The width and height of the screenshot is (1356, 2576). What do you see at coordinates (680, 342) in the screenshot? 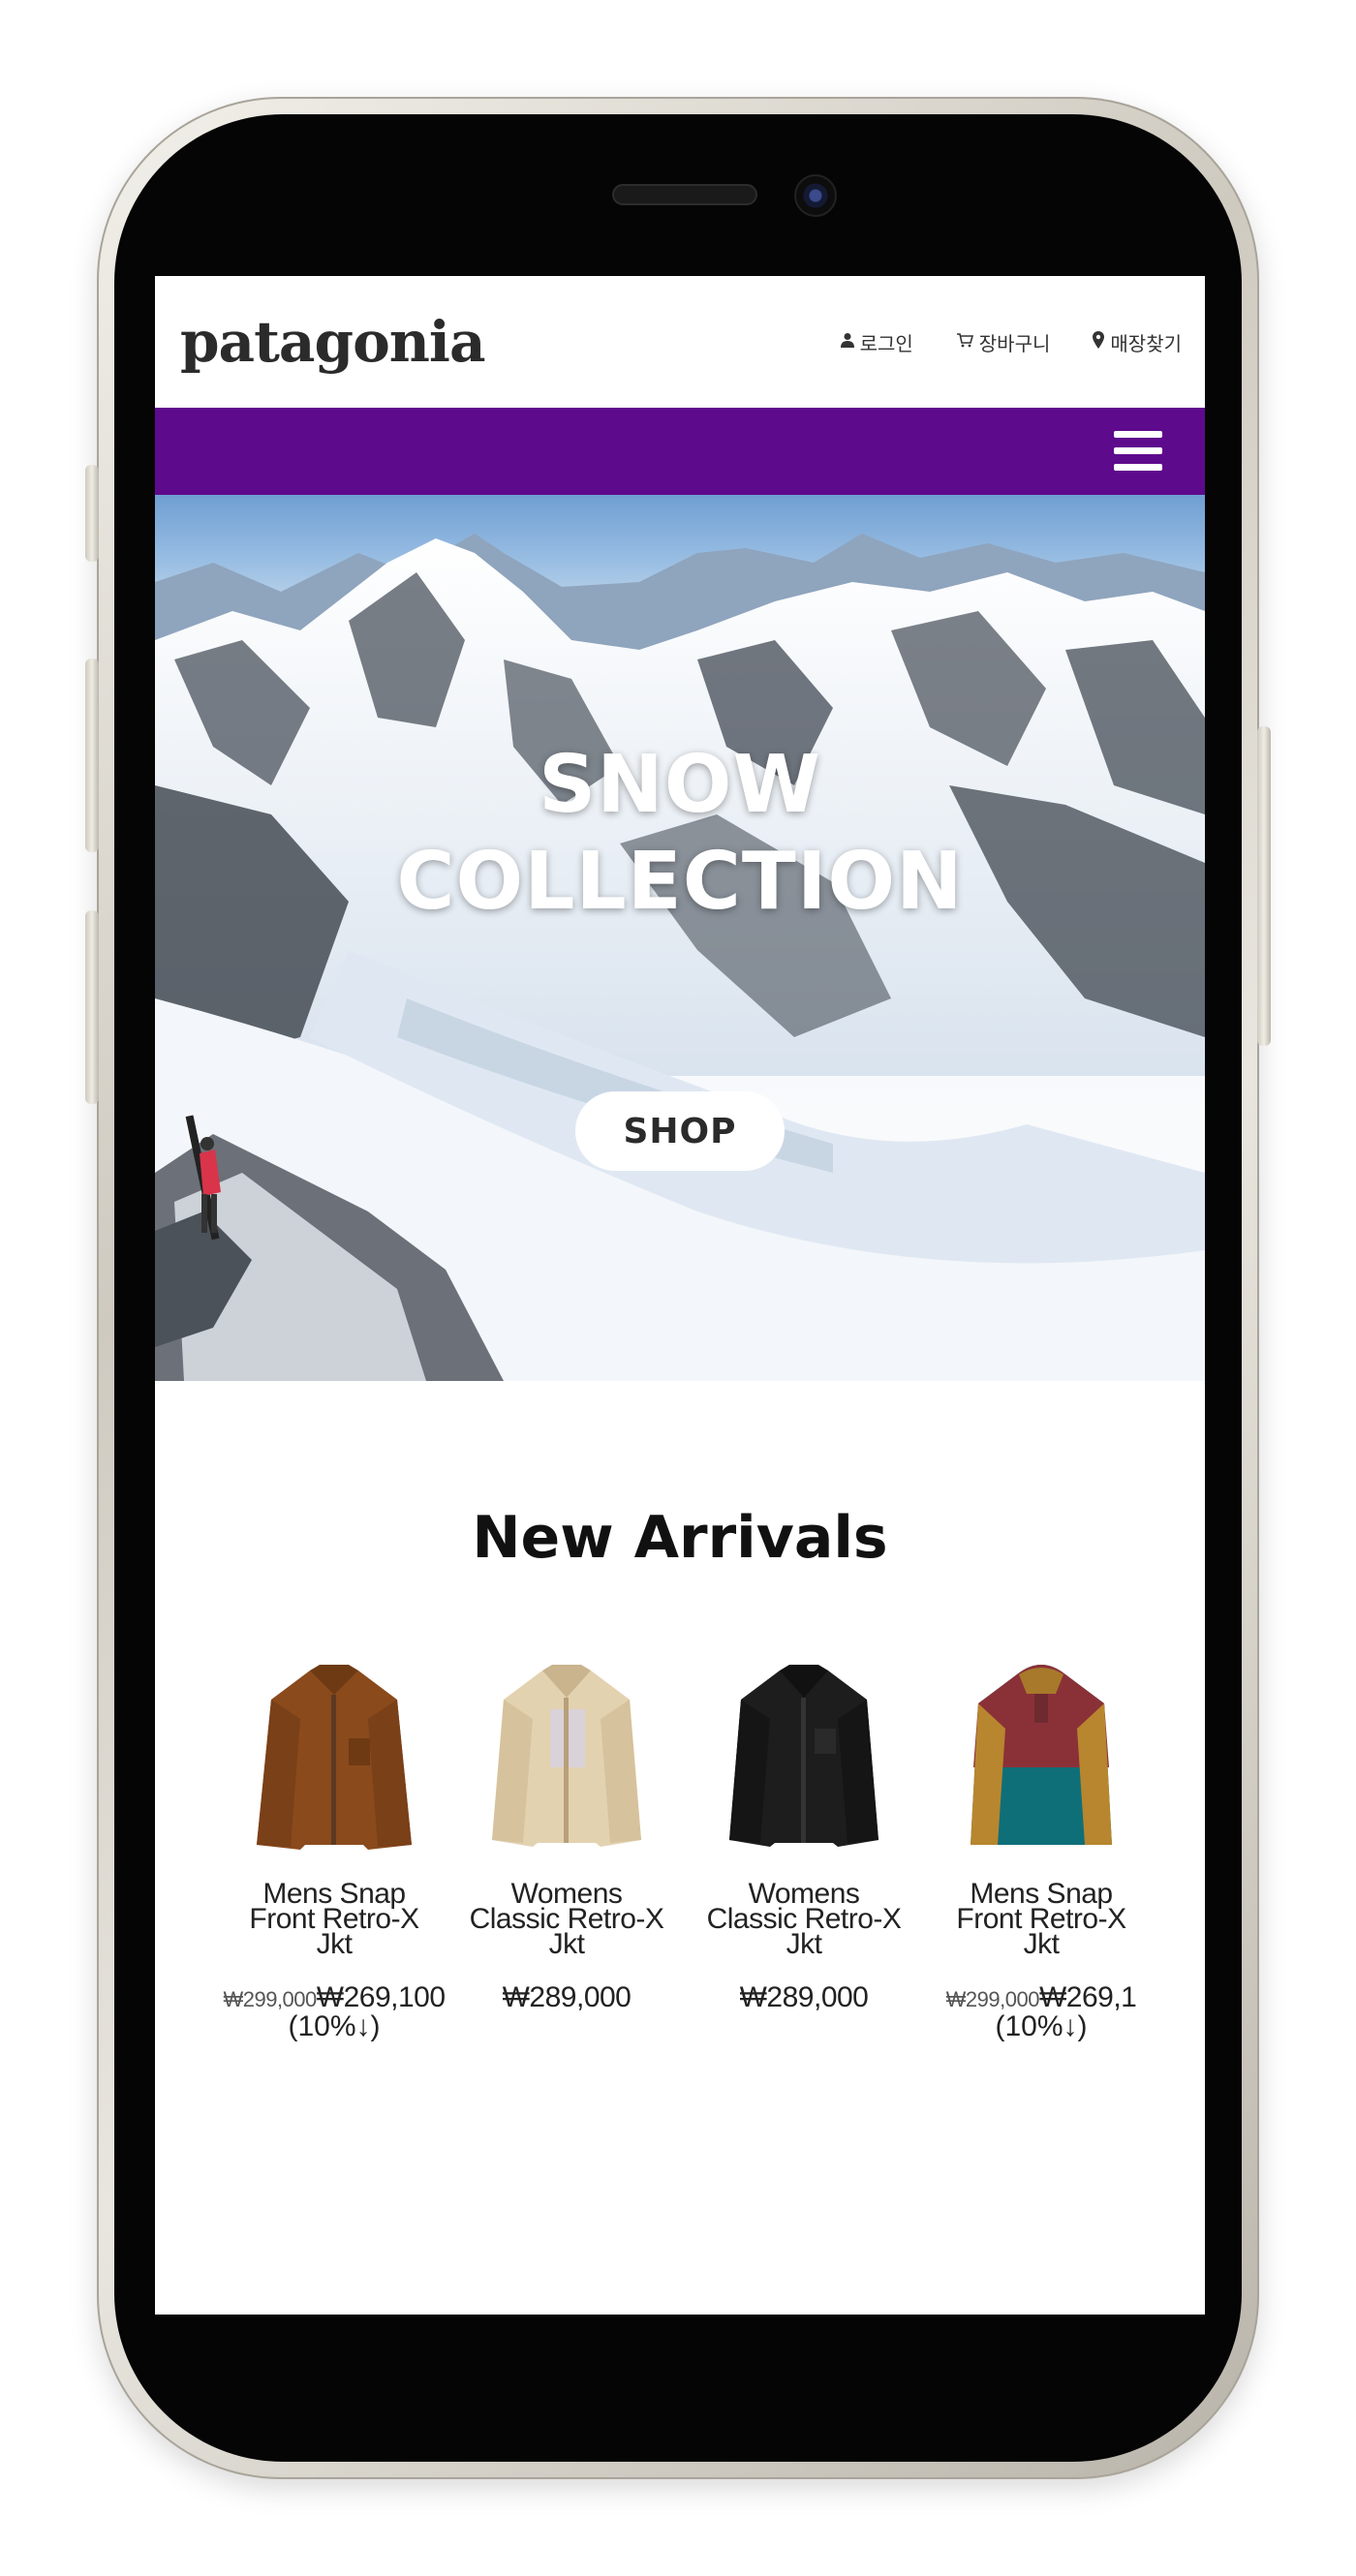
I see `site-header: patagonia 로그인 장바구니 매장찾기` at bounding box center [680, 342].